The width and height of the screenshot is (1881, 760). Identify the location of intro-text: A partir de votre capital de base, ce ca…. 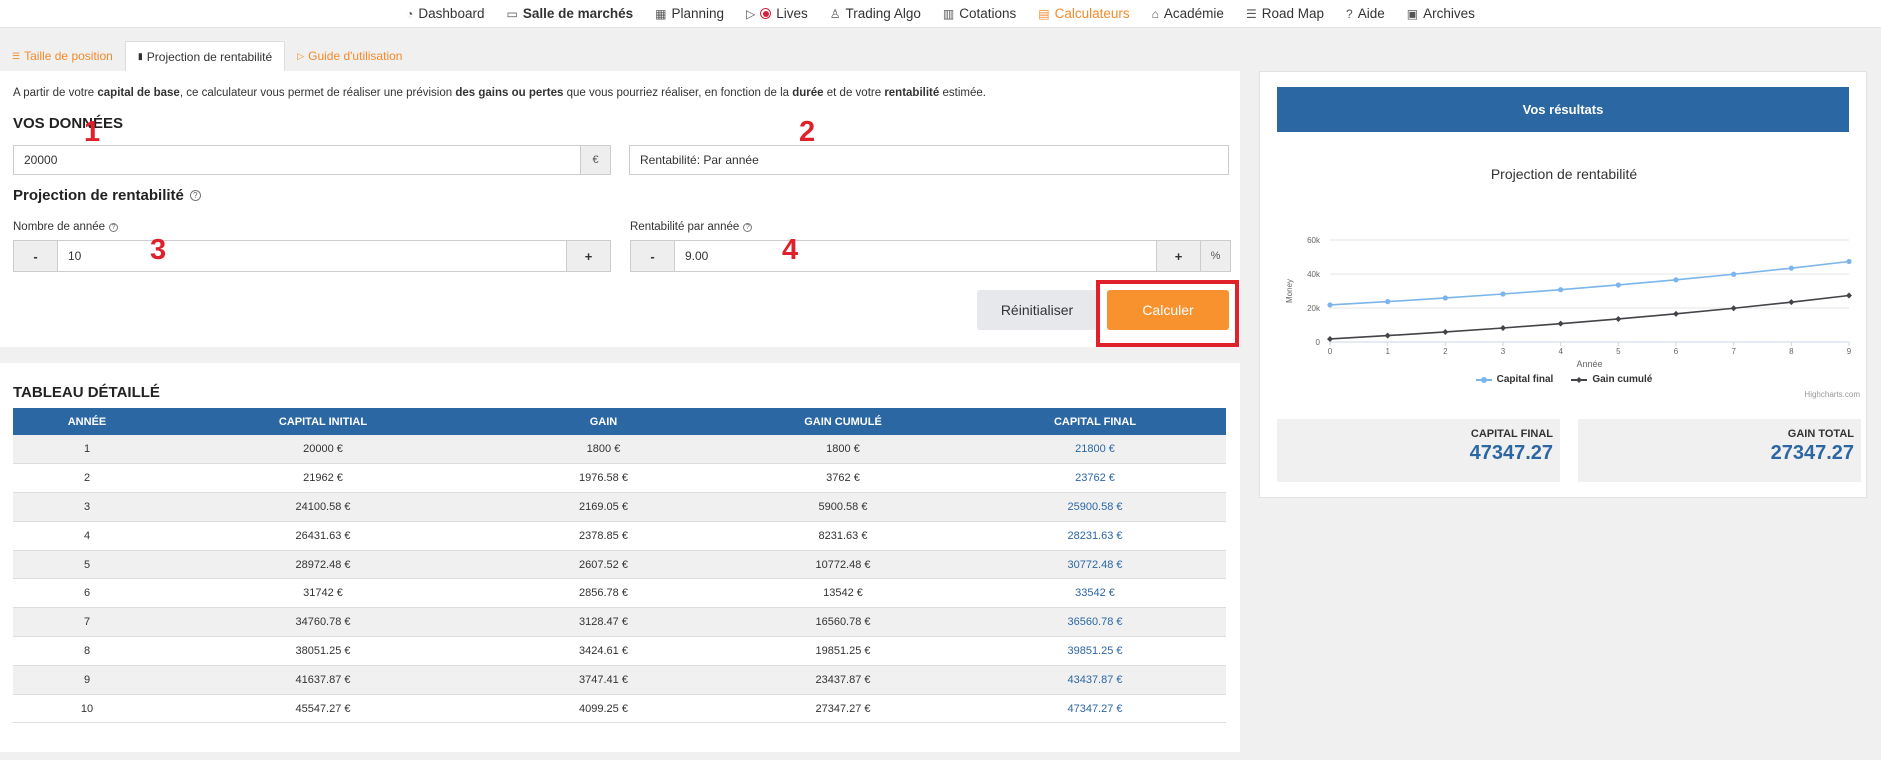
(499, 93).